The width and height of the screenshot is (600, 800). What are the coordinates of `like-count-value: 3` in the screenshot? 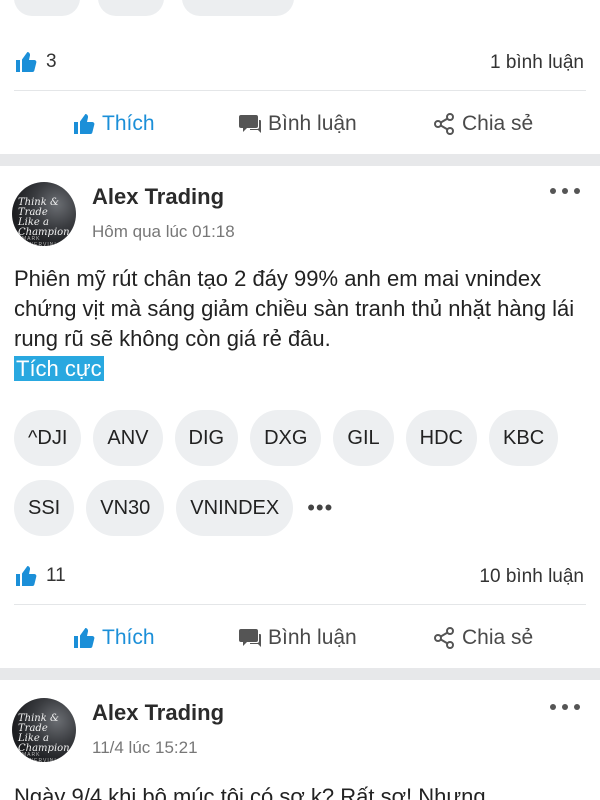 It's located at (51, 61).